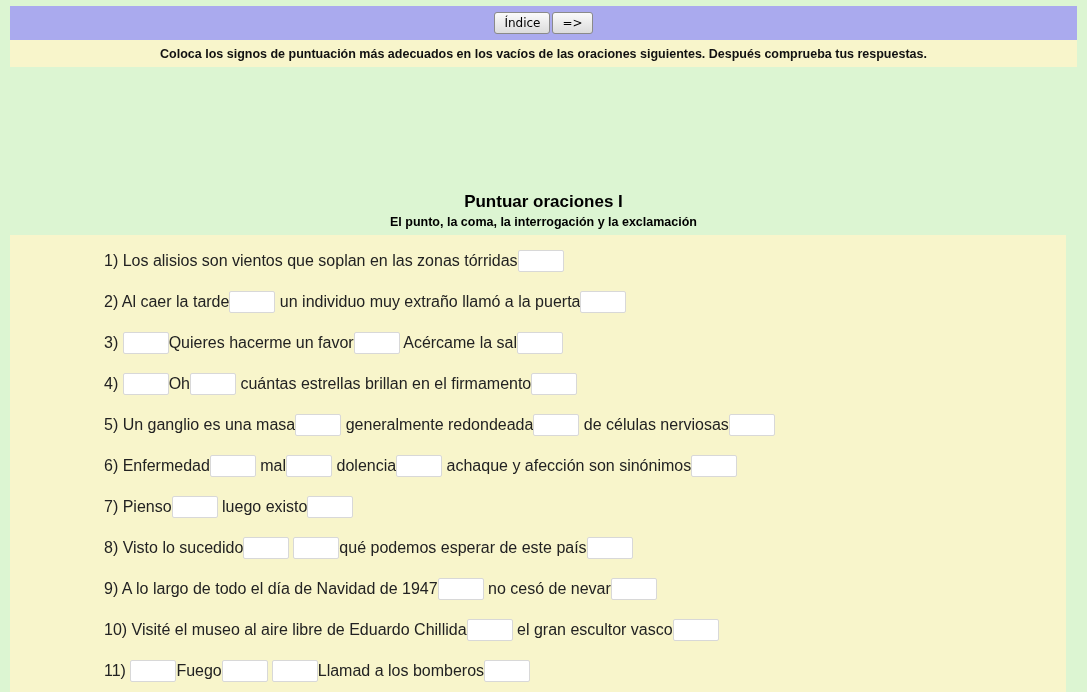 The width and height of the screenshot is (1087, 692). I want to click on sentence-text: qué podemos esperar de este país, so click(463, 548).